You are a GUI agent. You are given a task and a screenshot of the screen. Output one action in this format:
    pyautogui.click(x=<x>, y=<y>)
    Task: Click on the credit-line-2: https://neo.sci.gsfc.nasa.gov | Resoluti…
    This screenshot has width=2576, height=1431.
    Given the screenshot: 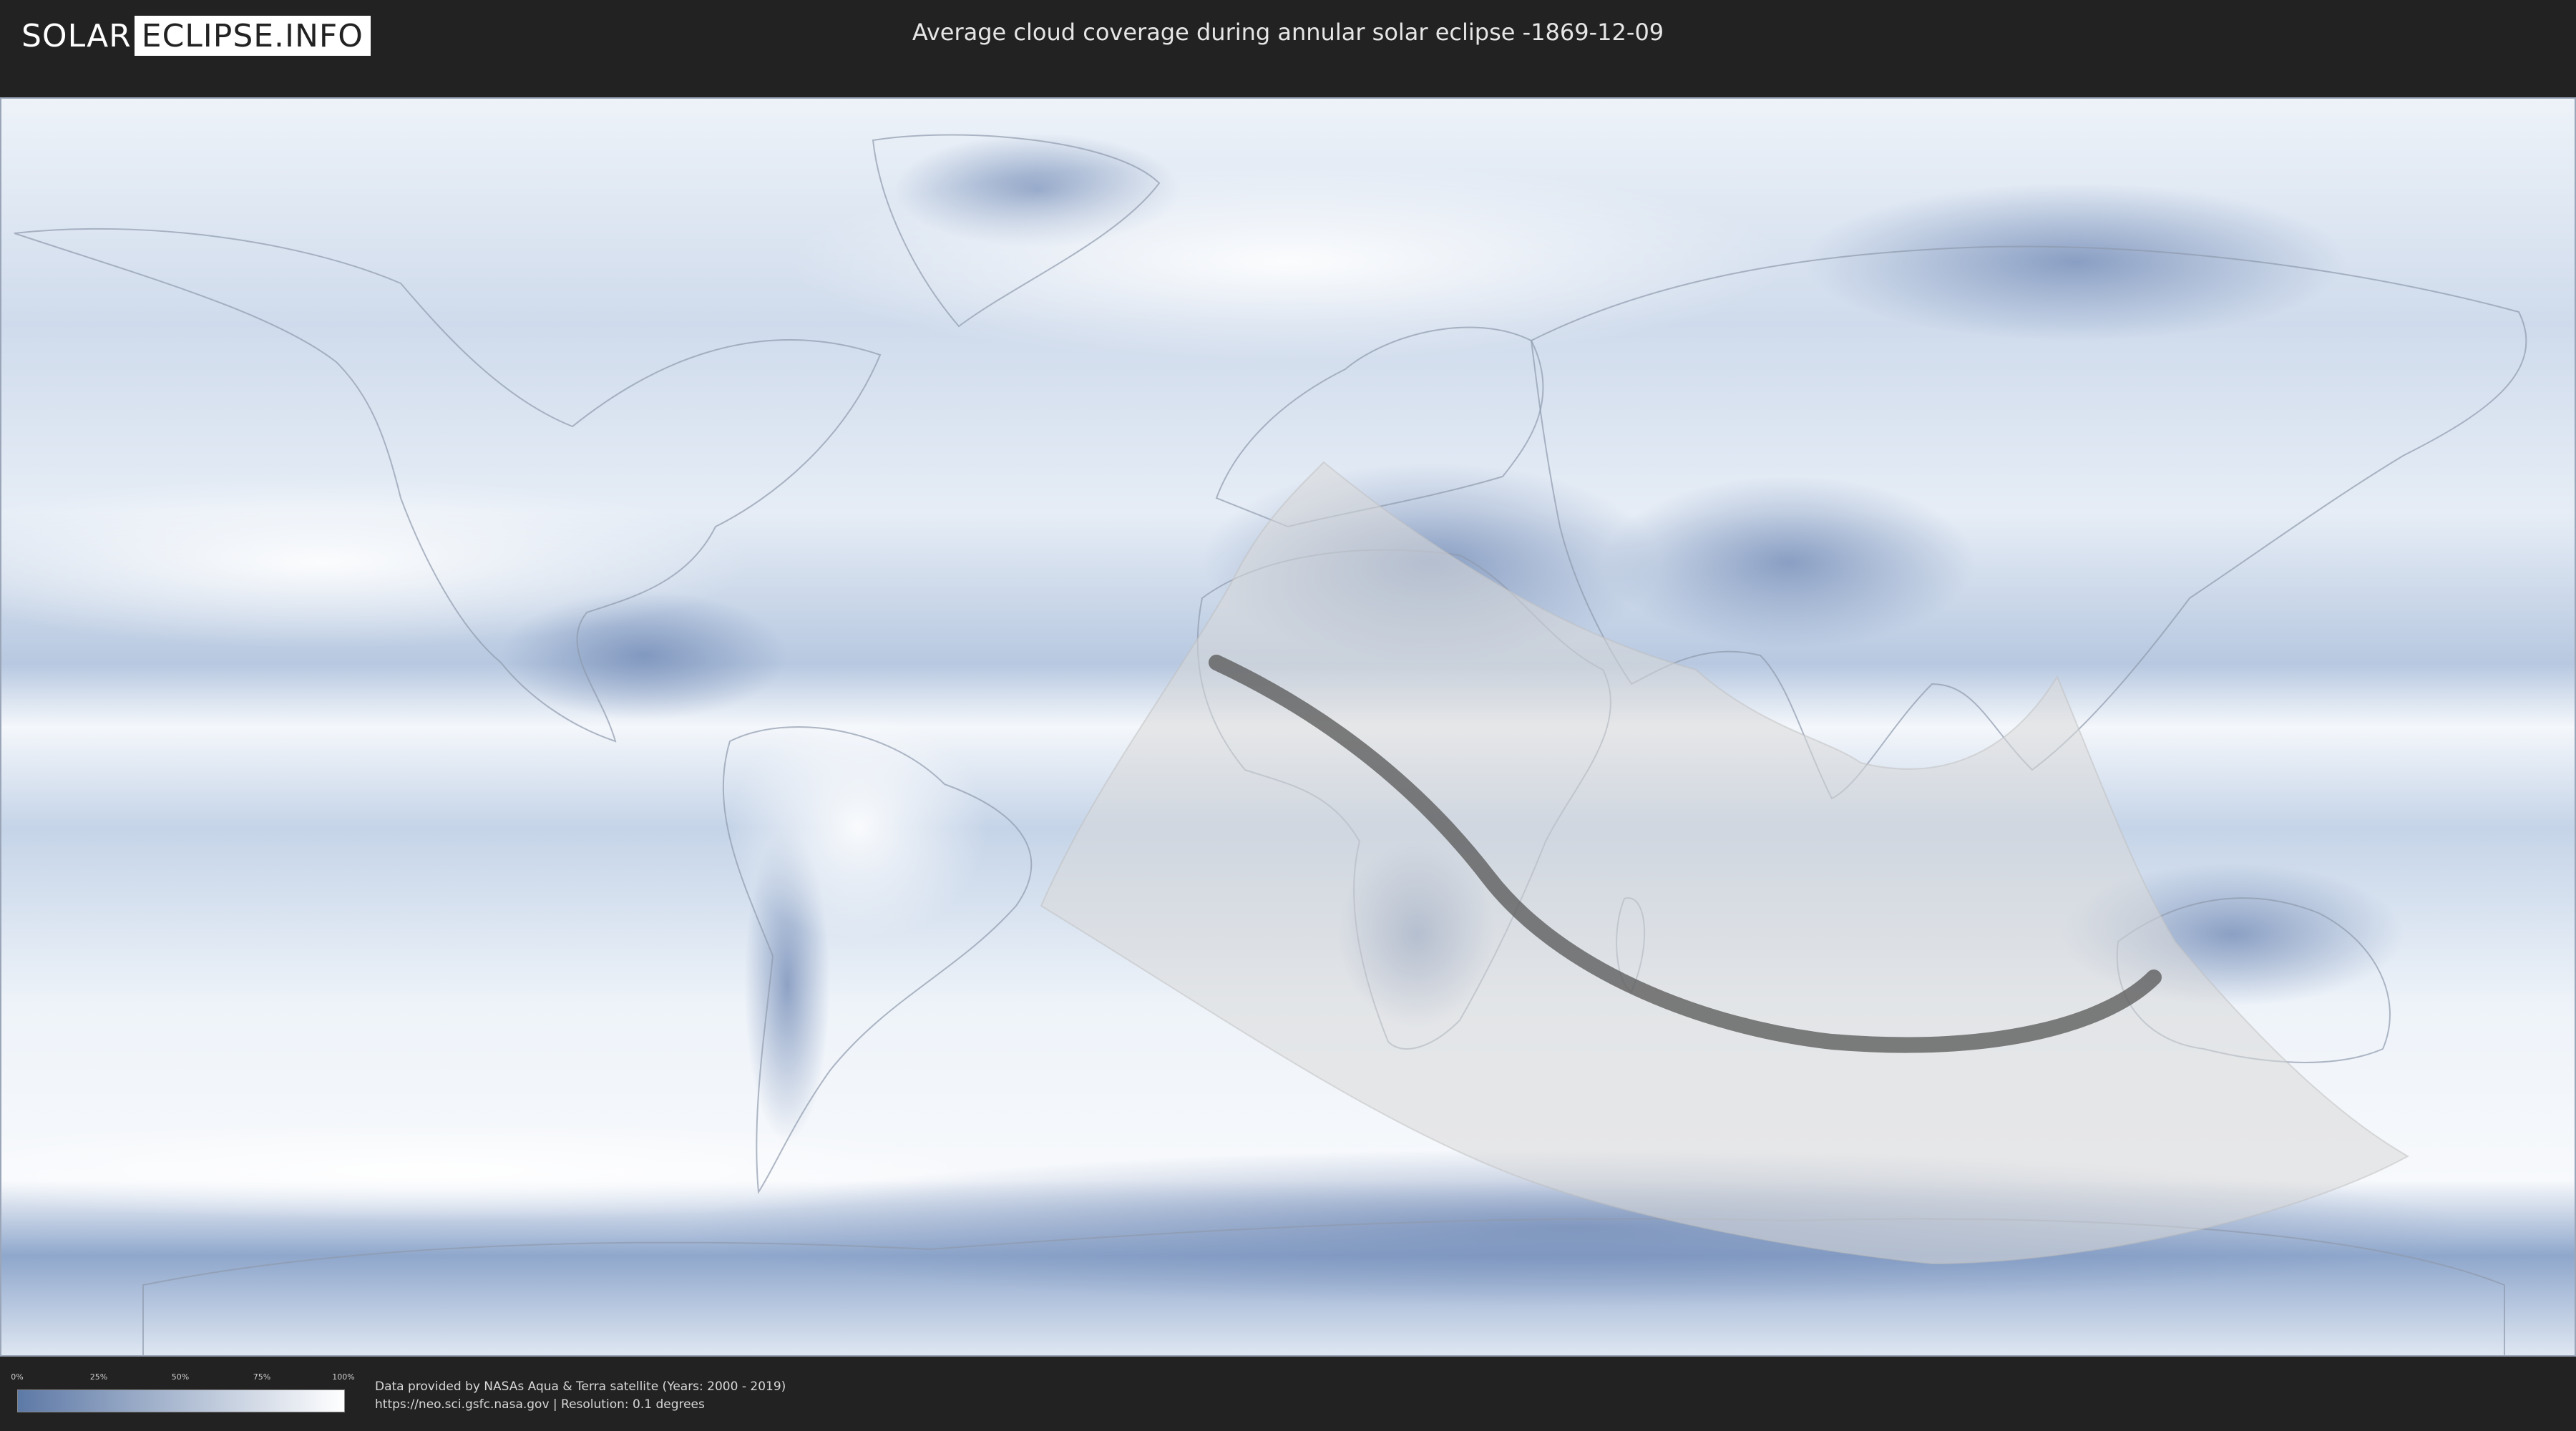 What is the action you would take?
    pyautogui.click(x=580, y=1405)
    